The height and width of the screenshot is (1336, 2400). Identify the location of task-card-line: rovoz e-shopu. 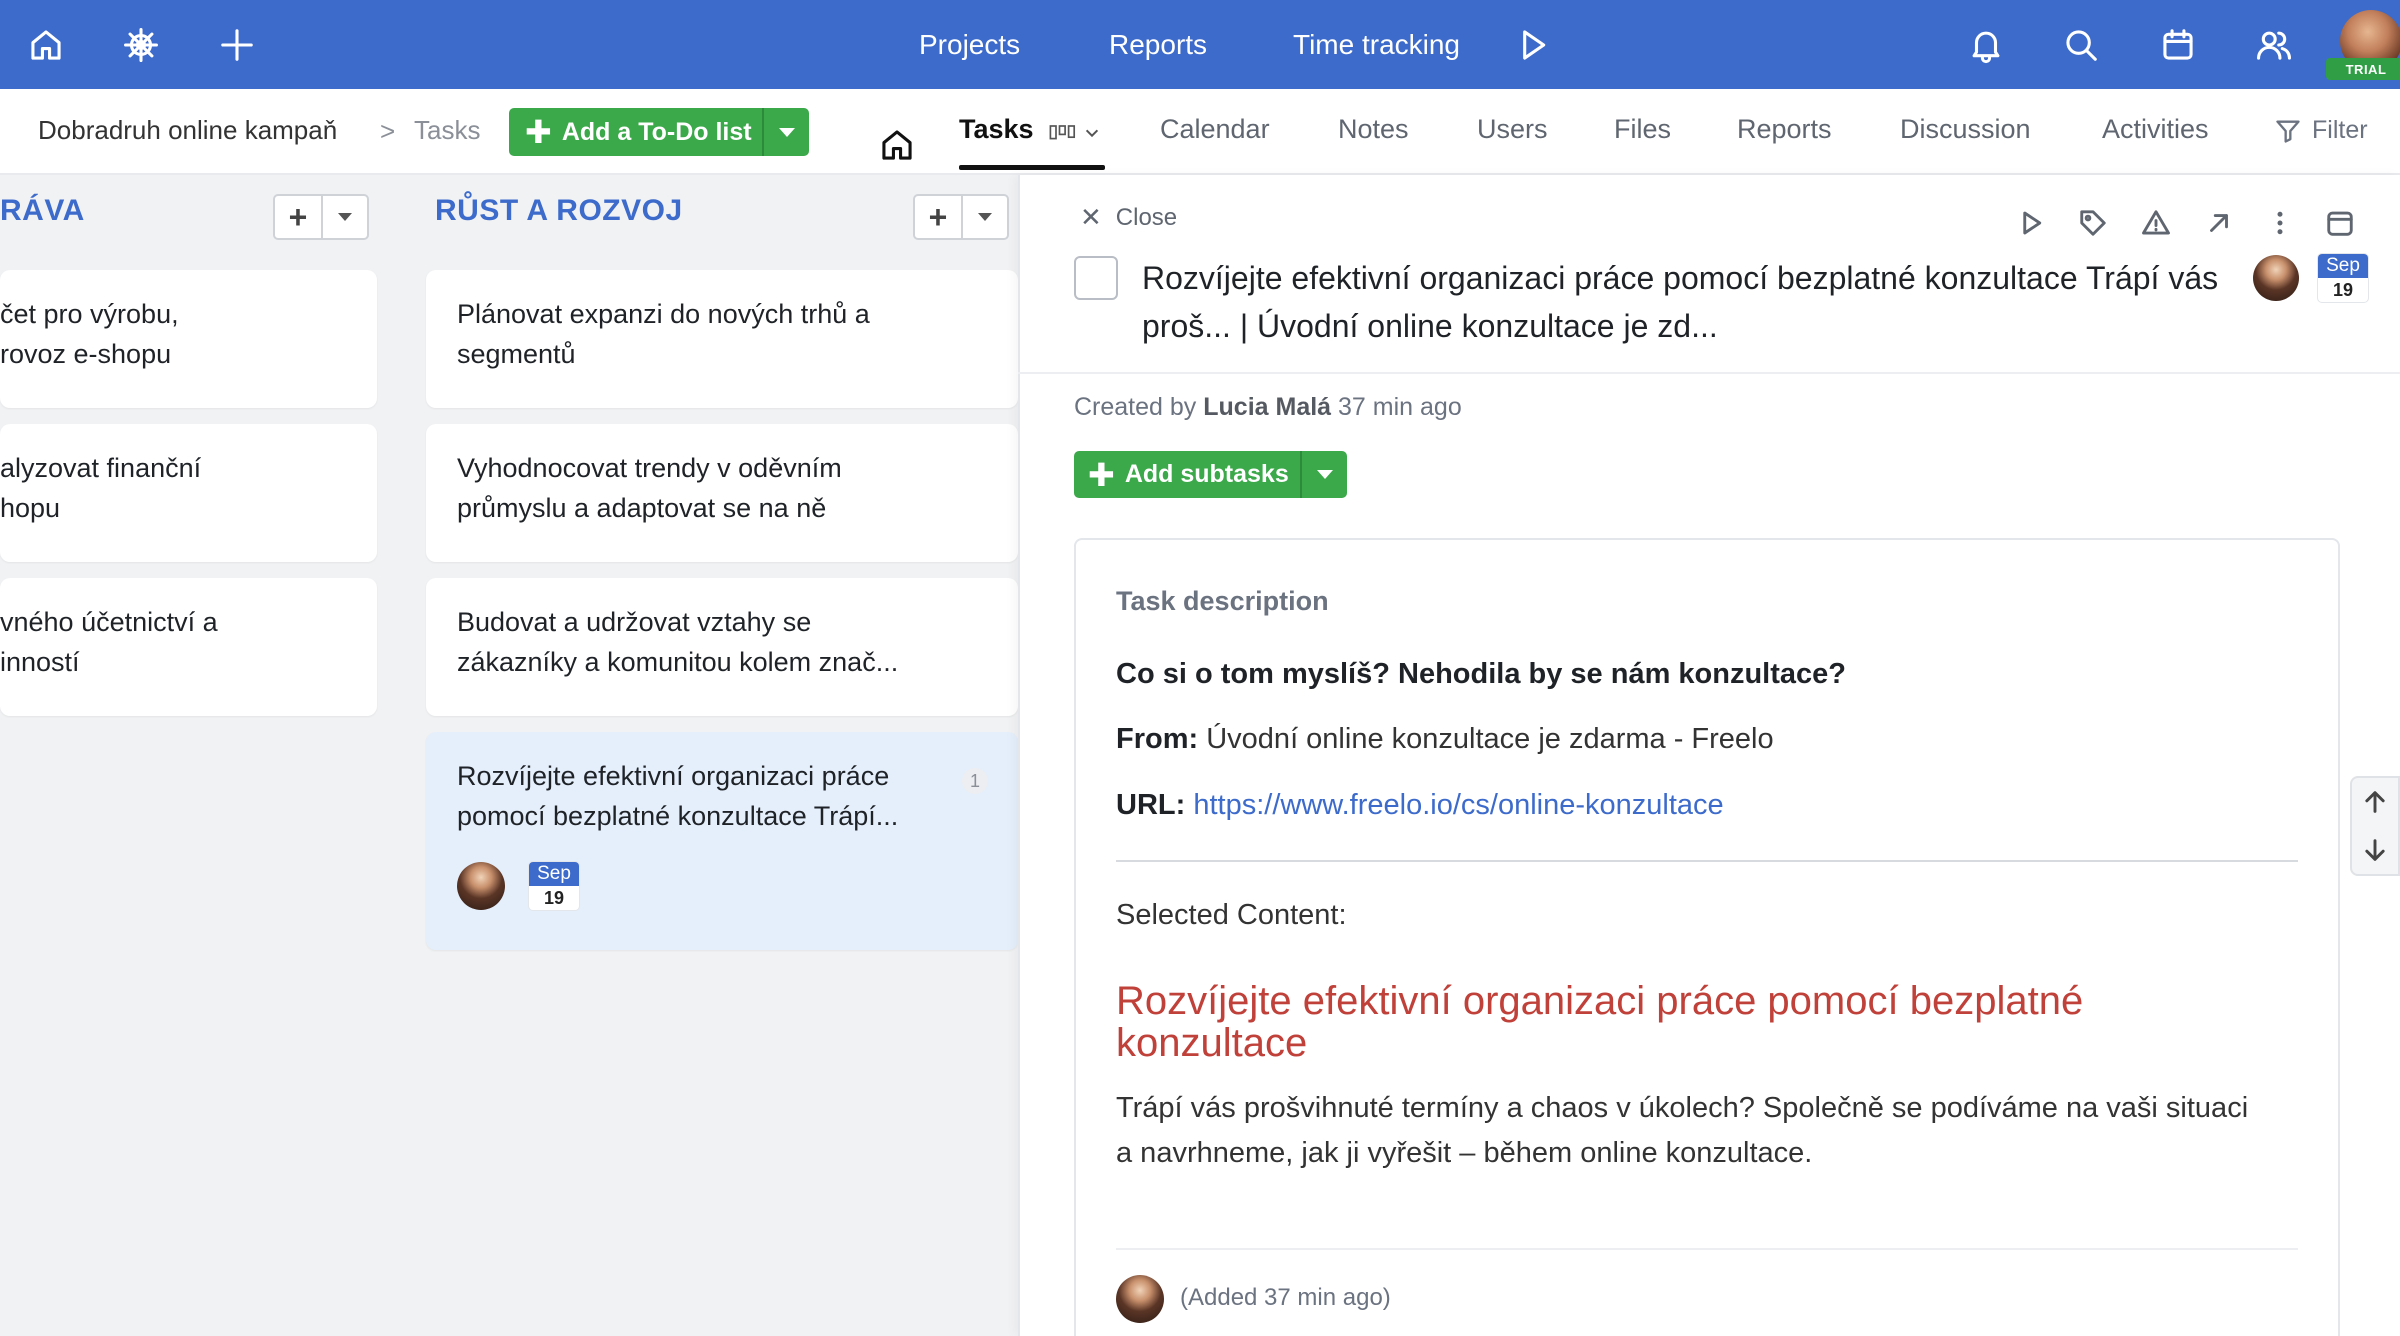
(86, 354).